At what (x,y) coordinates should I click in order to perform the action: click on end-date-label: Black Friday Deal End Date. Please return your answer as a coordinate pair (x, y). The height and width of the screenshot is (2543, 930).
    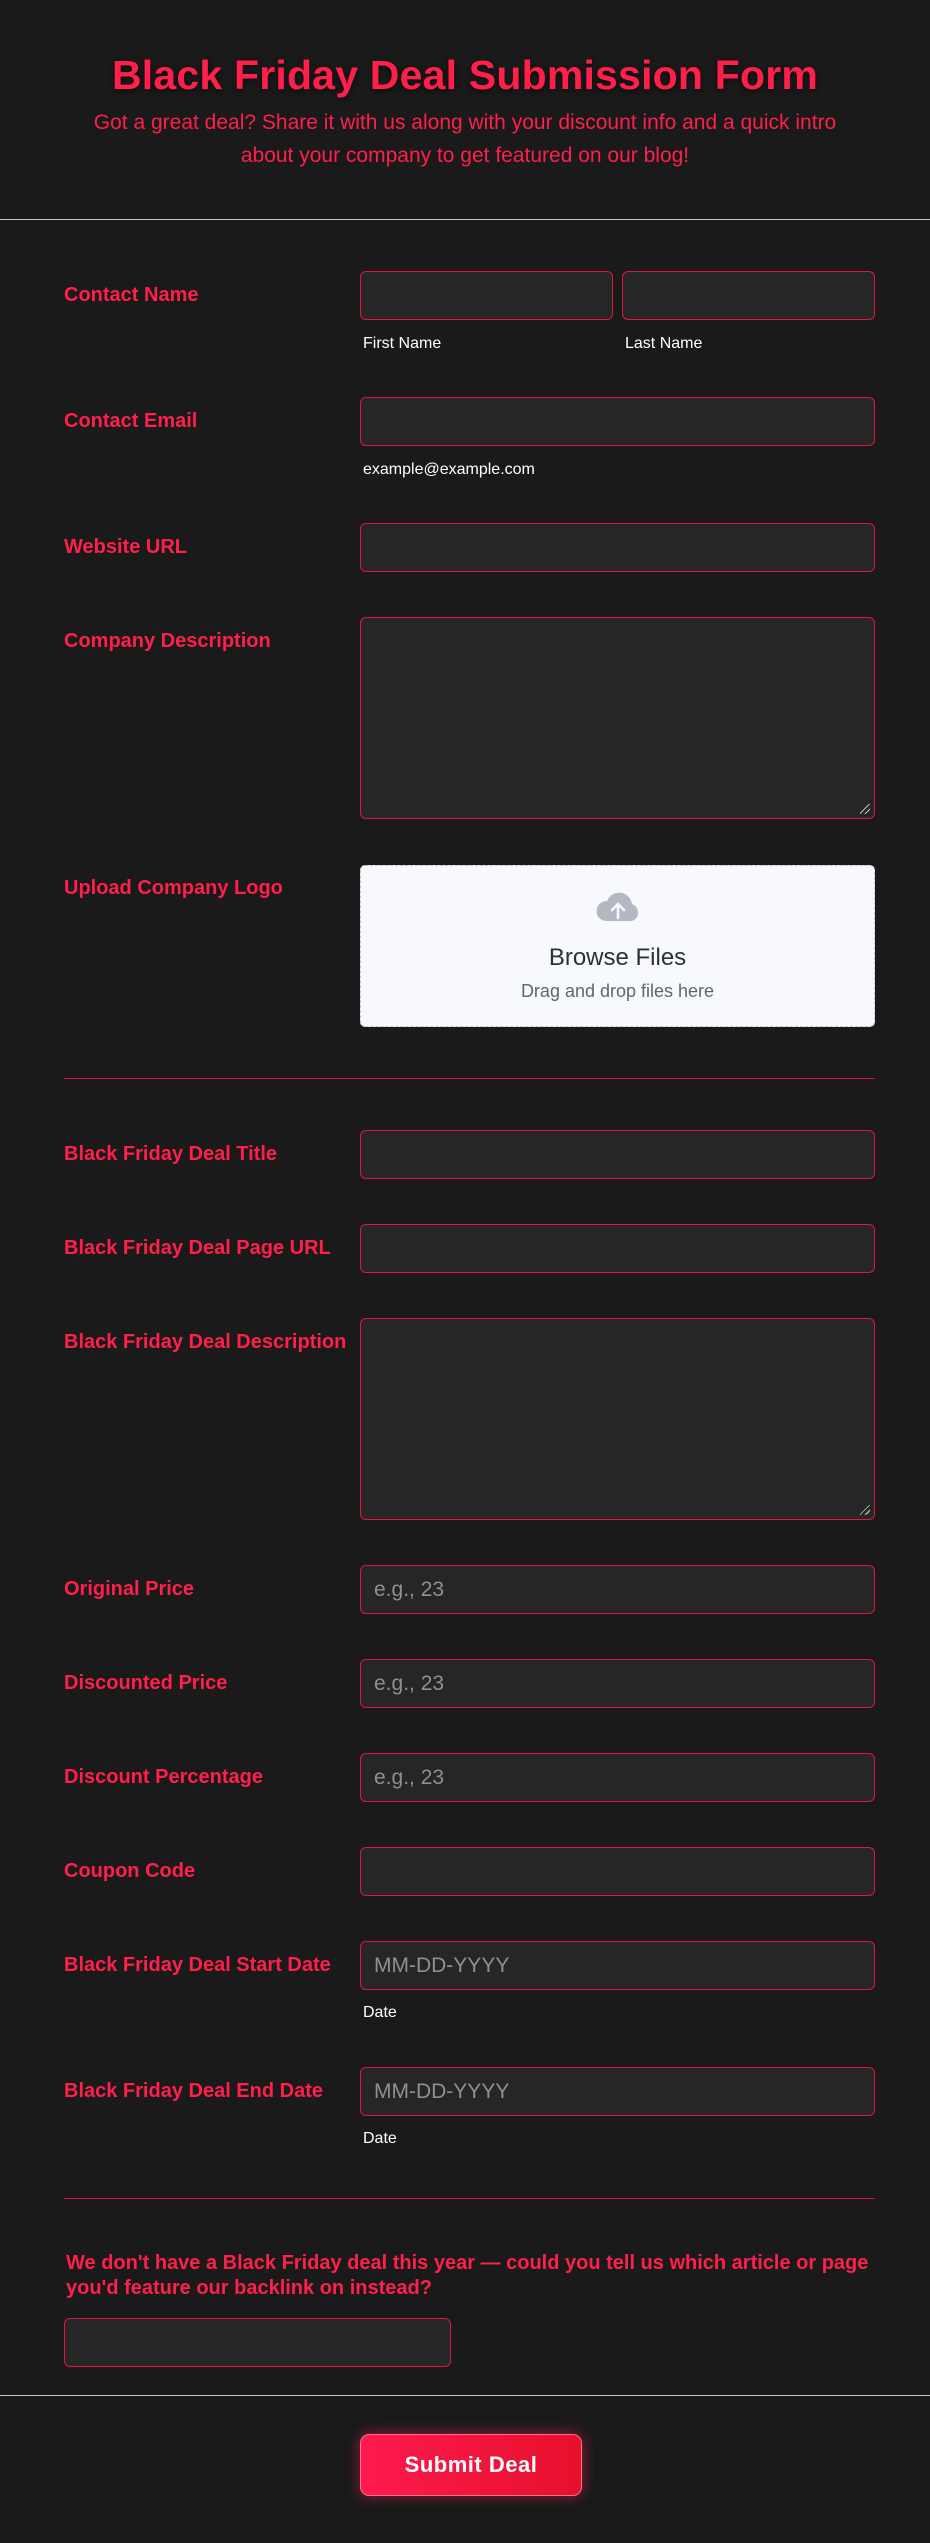
    Looking at the image, I should click on (193, 2091).